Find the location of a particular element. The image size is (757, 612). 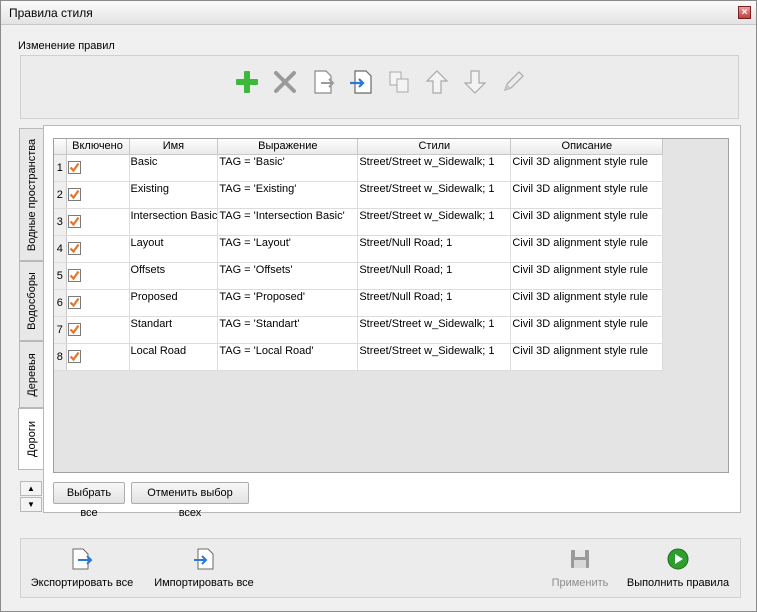

import-all-button: Импортировать все is located at coordinates (204, 568).